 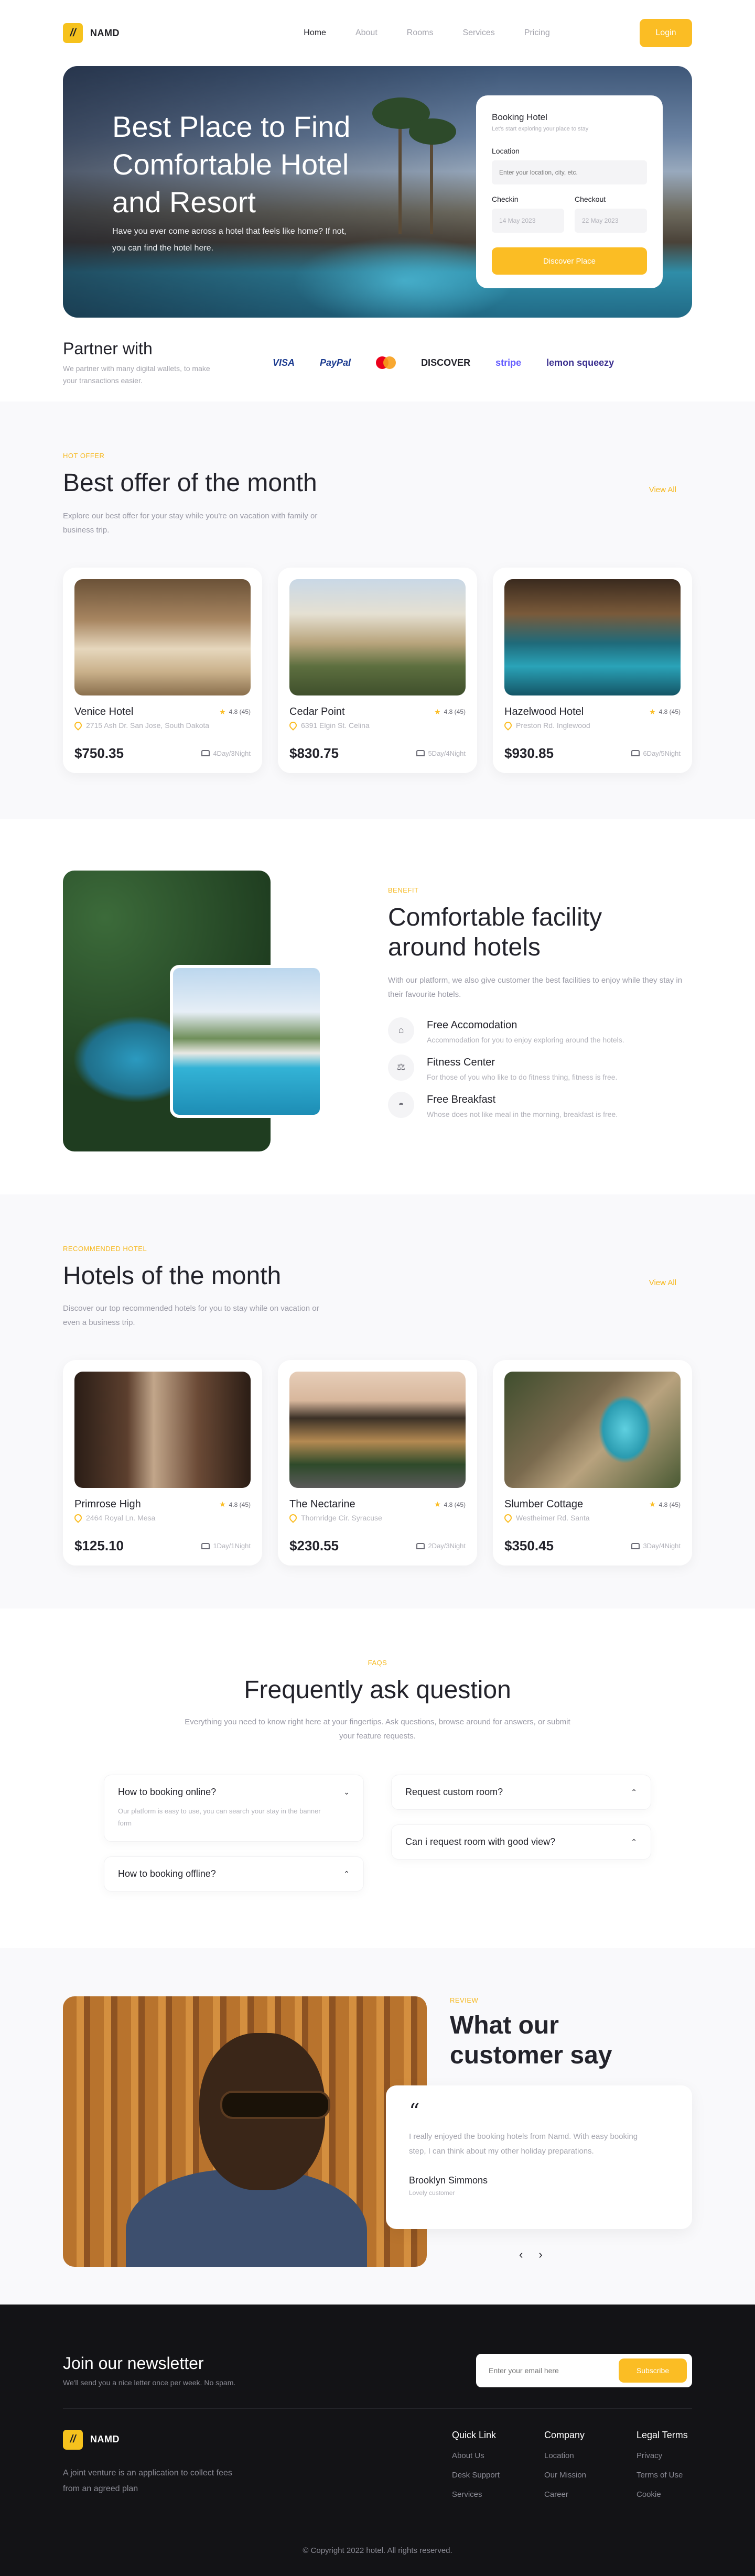 I want to click on hotel-name: Cedar Point, so click(x=317, y=711).